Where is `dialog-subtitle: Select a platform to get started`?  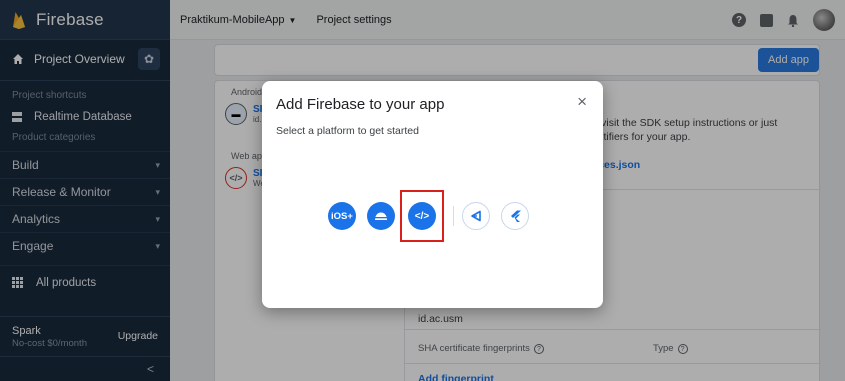 dialog-subtitle: Select a platform to get started is located at coordinates (347, 131).